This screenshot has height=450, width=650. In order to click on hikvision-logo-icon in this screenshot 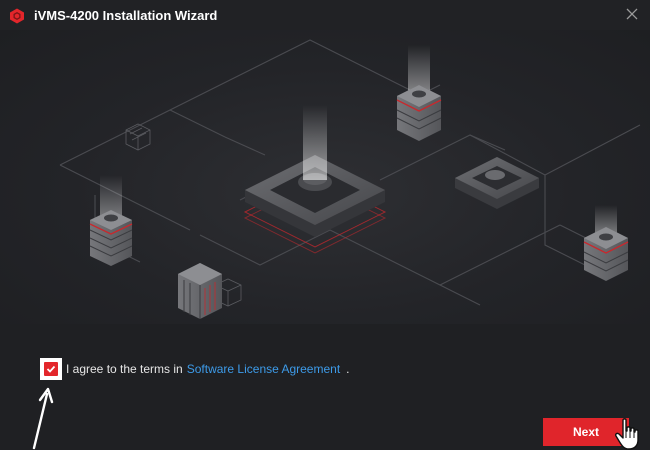, I will do `click(17, 16)`.